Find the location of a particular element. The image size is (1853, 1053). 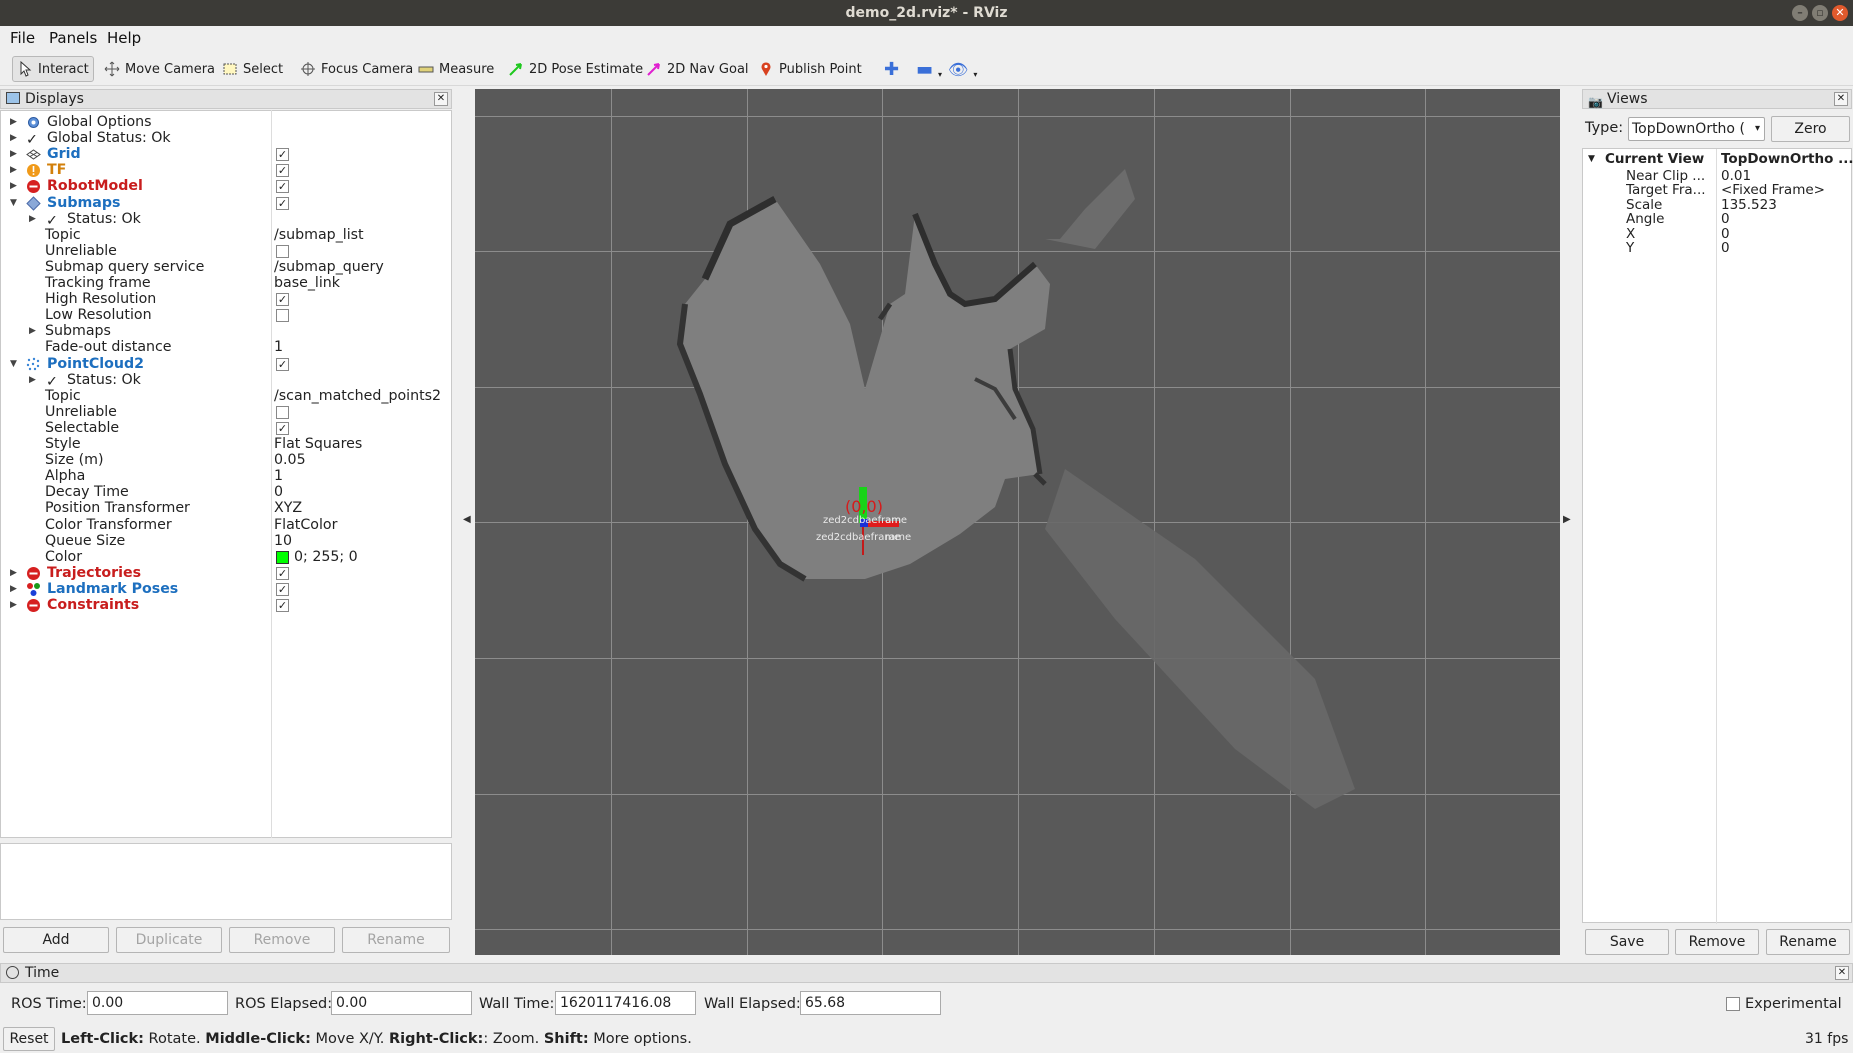

remove-view-button: Remove is located at coordinates (1717, 942).